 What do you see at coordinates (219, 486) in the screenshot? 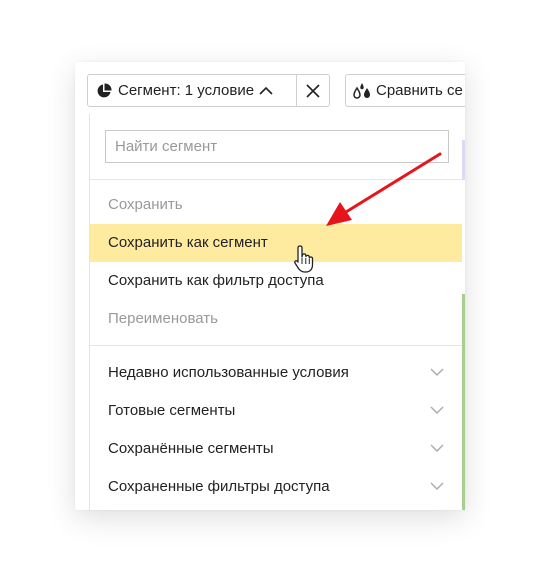
I see `group-label: Сохраненные фильтры доступа` at bounding box center [219, 486].